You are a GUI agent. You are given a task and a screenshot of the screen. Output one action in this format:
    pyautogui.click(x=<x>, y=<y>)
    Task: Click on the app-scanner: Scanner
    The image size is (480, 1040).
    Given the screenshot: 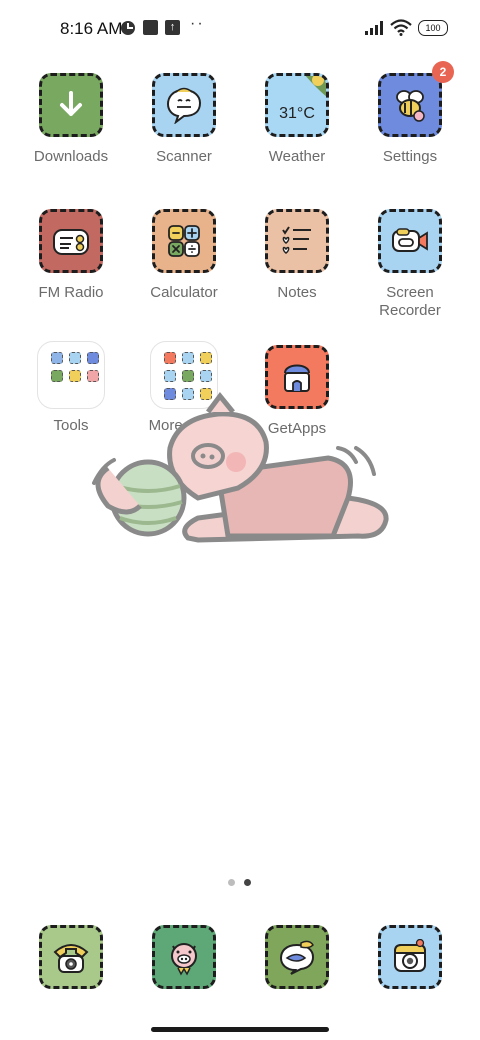 What is the action you would take?
    pyautogui.click(x=184, y=119)
    